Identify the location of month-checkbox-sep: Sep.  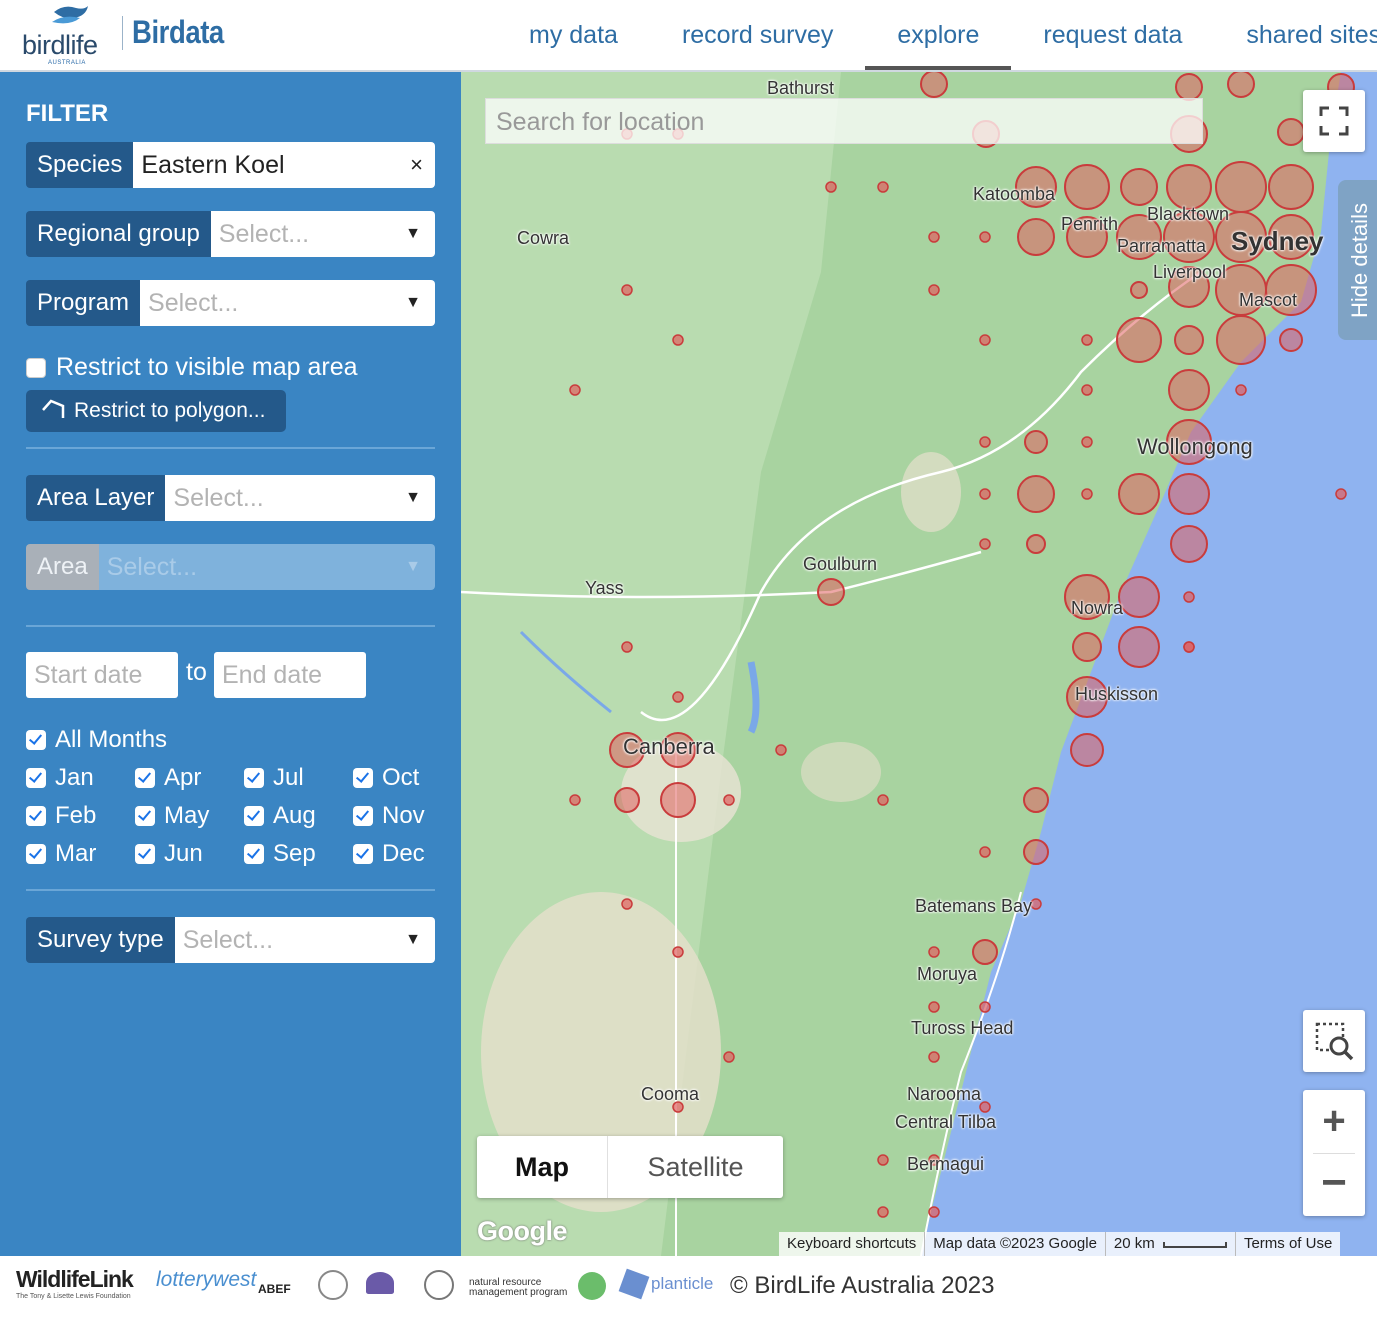
(280, 854).